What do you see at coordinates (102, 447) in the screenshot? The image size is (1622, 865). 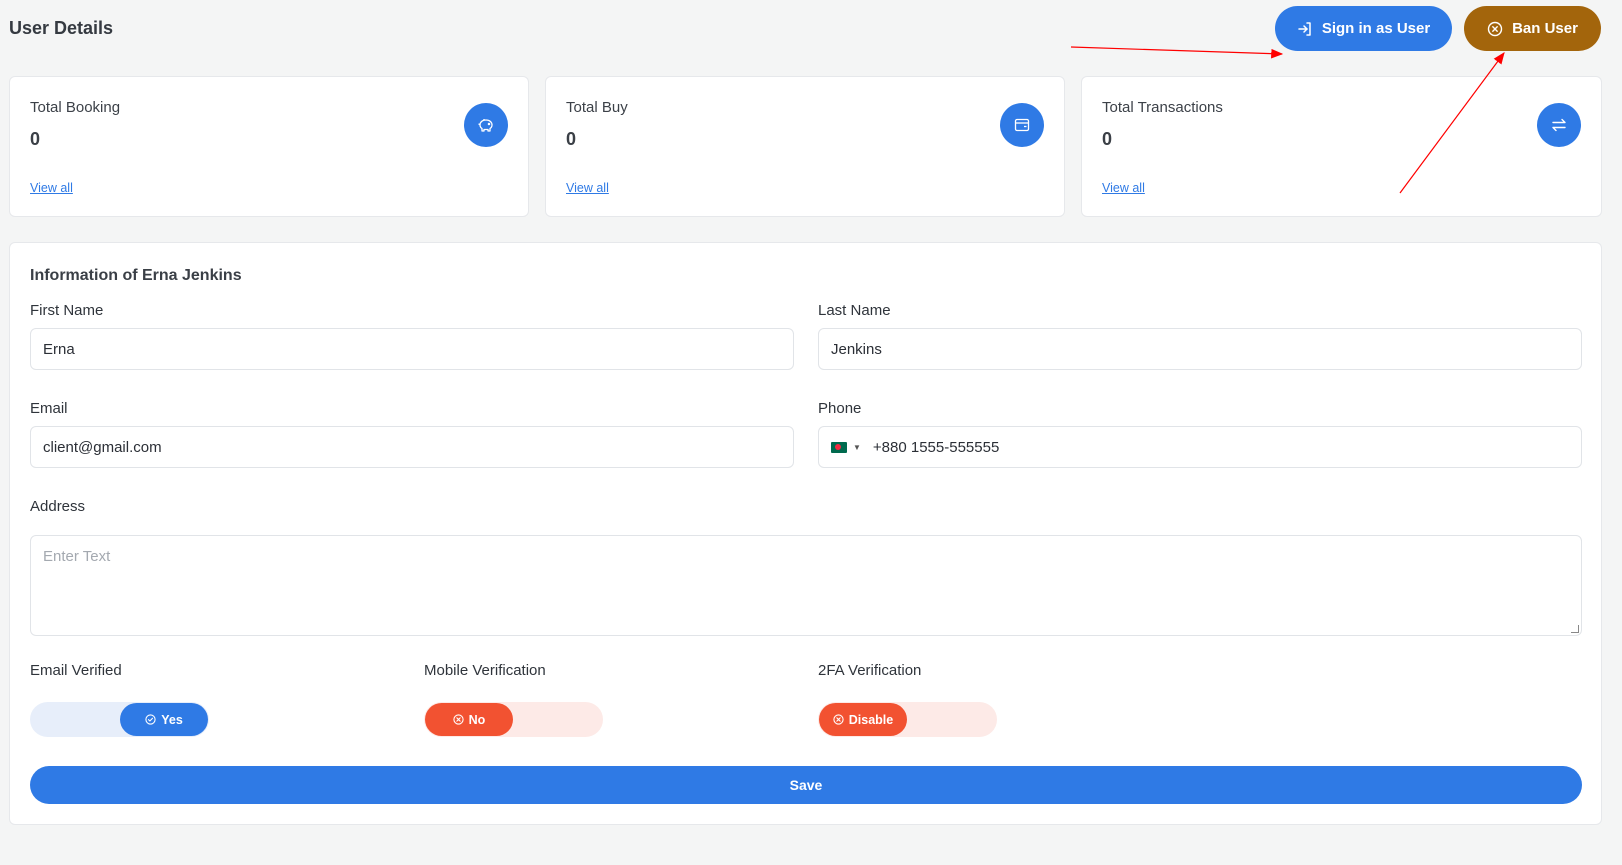 I see `email-value: client@gmail.com` at bounding box center [102, 447].